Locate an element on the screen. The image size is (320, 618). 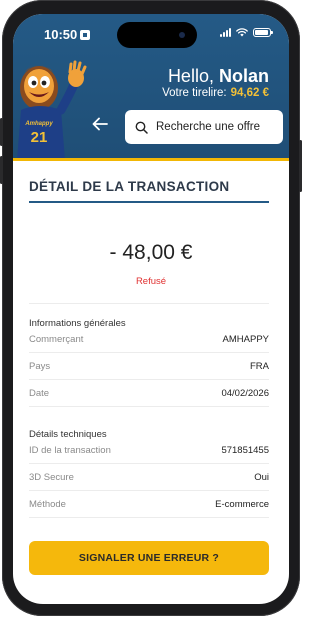
row-value: Oui is located at coordinates (261, 477).